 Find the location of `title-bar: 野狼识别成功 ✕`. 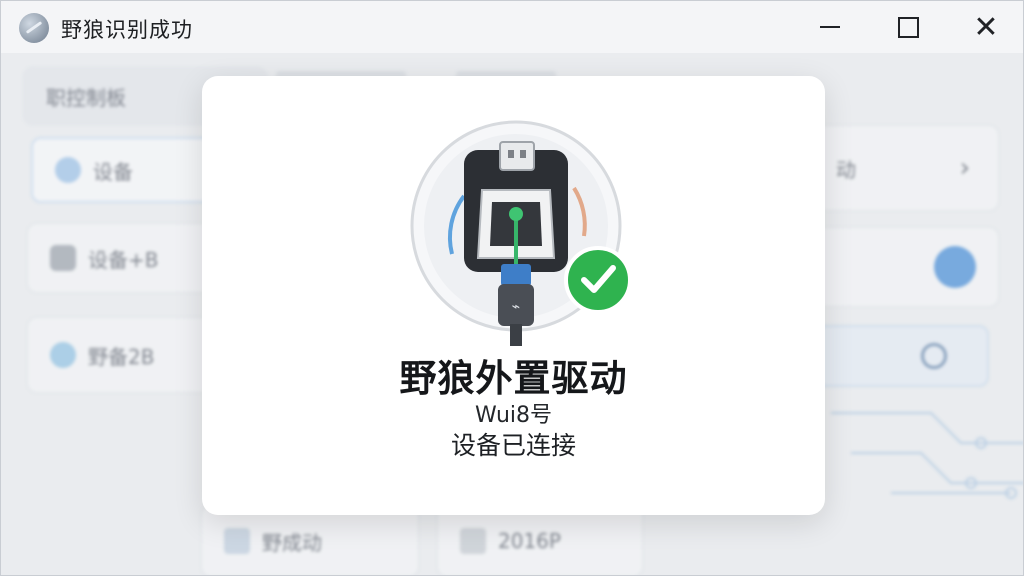

title-bar: 野狼识别成功 ✕ is located at coordinates (512, 27).